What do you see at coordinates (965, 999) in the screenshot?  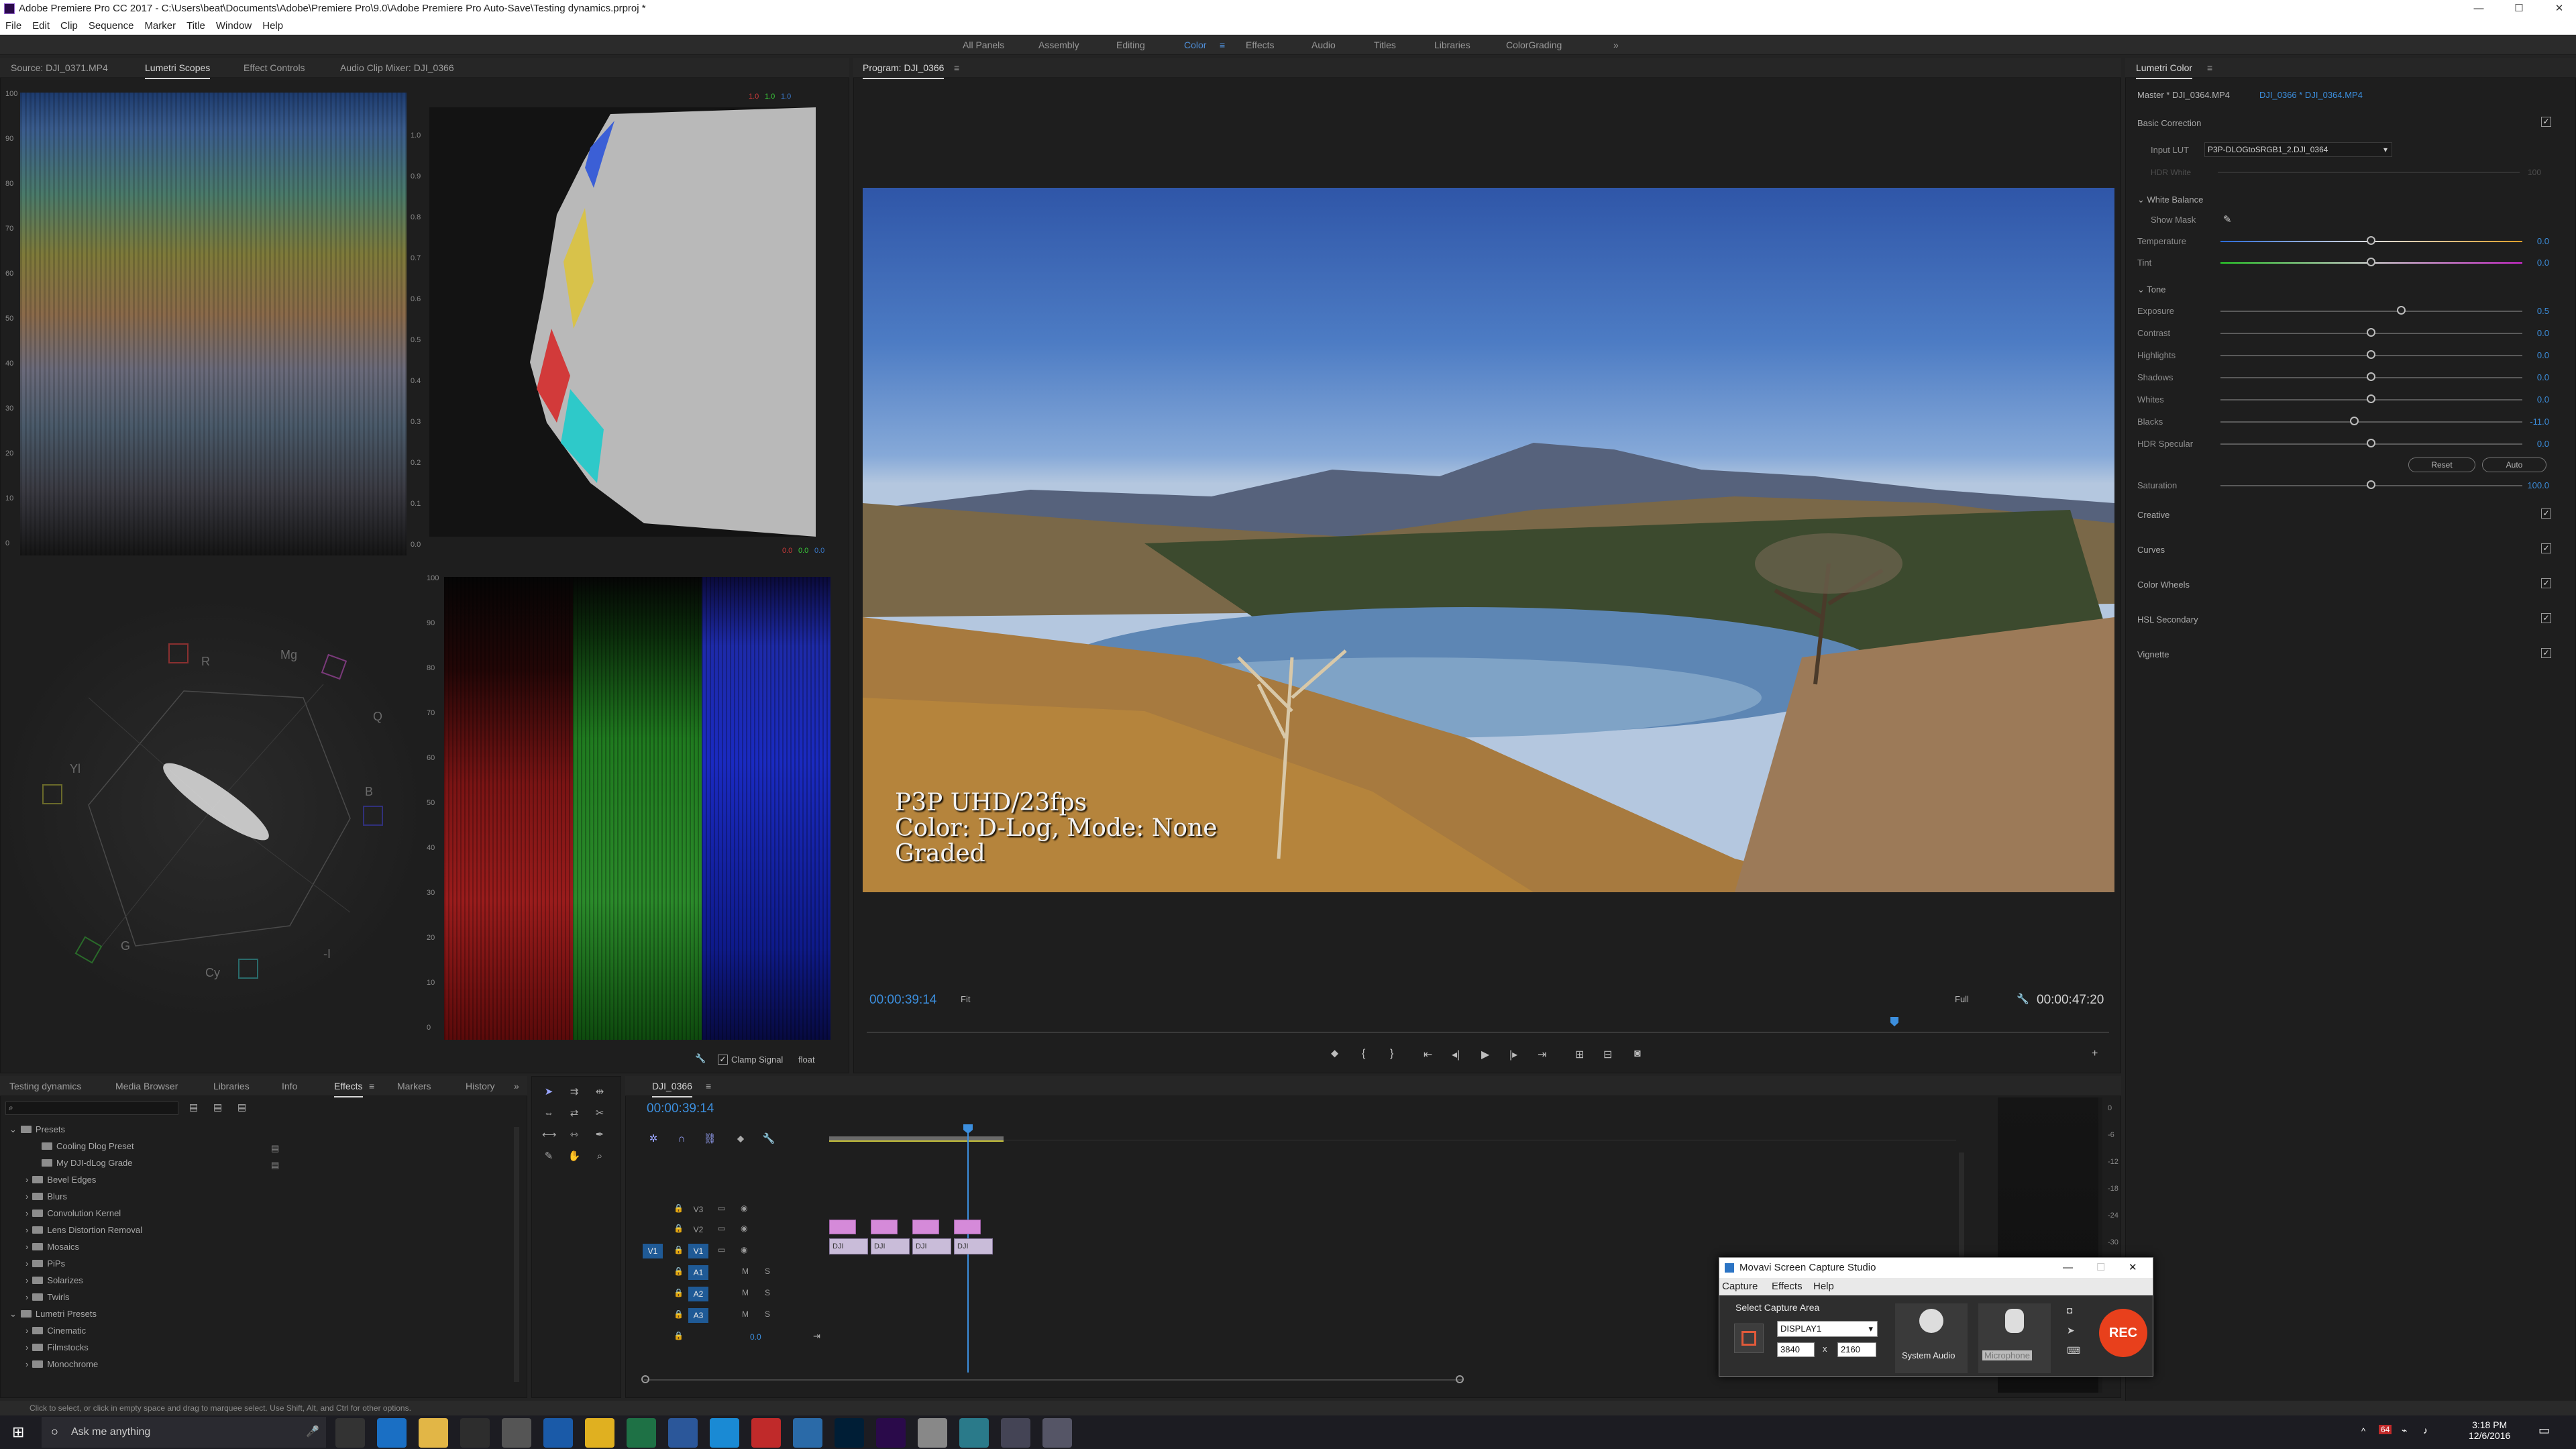 I see `zoom-fit-select: Fit` at bounding box center [965, 999].